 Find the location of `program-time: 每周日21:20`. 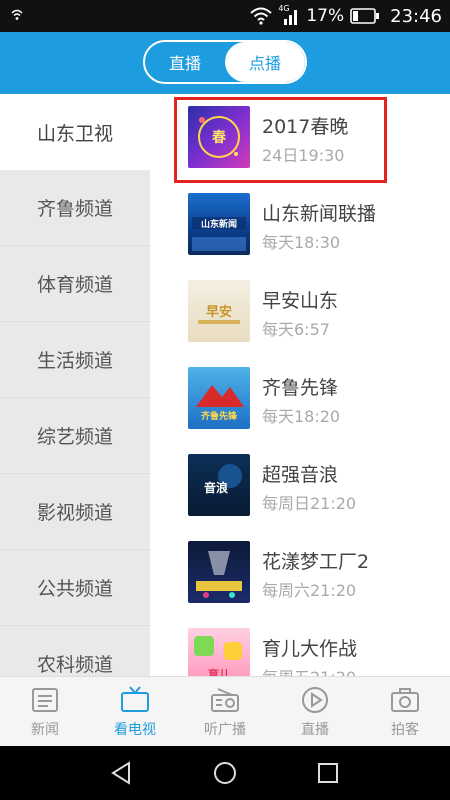

program-time: 每周日21:20 is located at coordinates (309, 503).